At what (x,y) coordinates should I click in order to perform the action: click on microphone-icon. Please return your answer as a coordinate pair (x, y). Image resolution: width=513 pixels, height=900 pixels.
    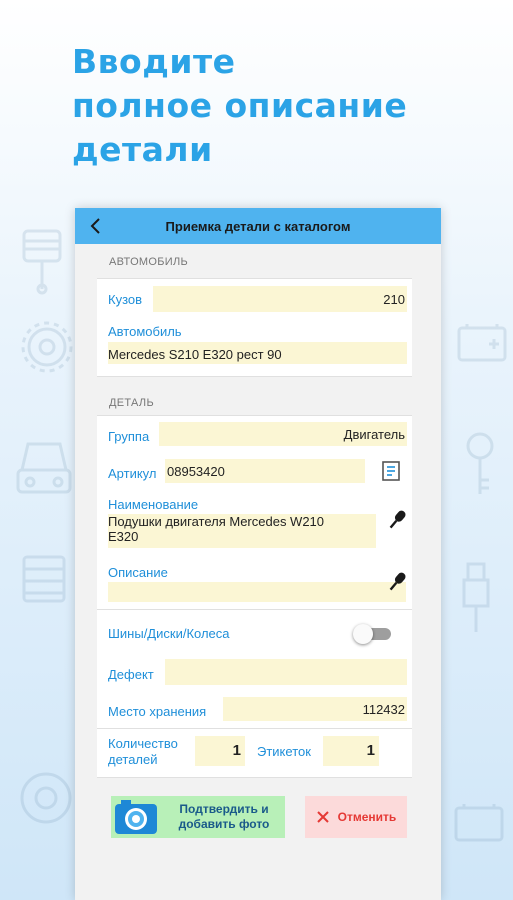
    Looking at the image, I should click on (397, 520).